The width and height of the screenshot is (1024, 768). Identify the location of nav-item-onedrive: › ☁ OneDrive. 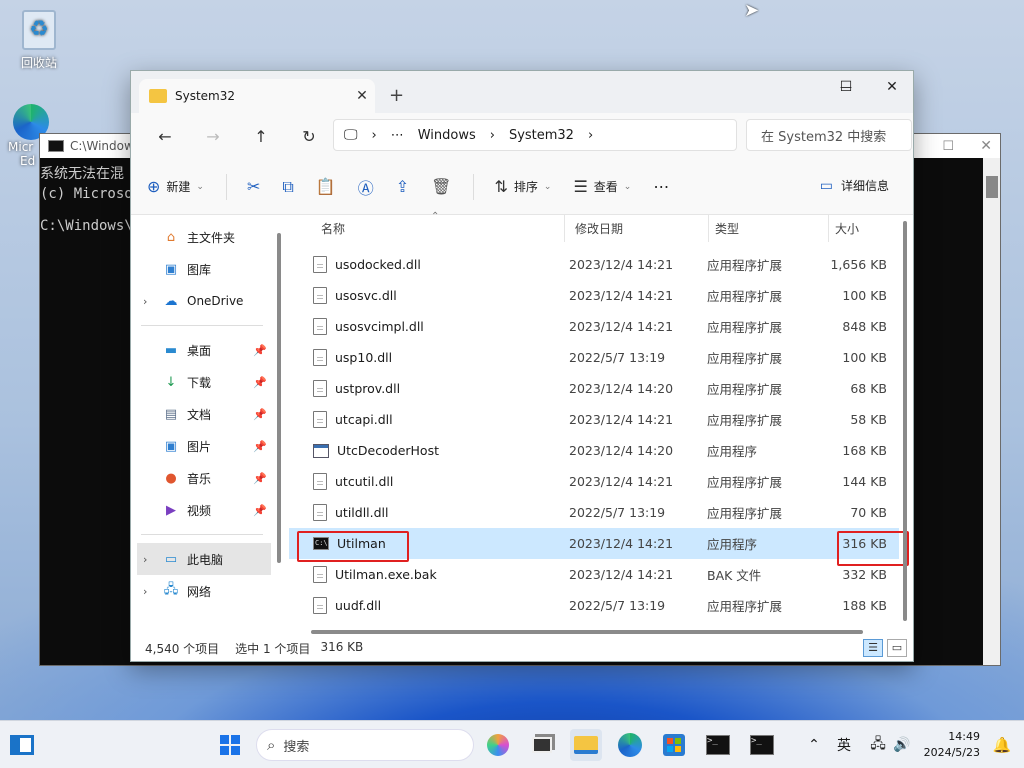
(205, 301).